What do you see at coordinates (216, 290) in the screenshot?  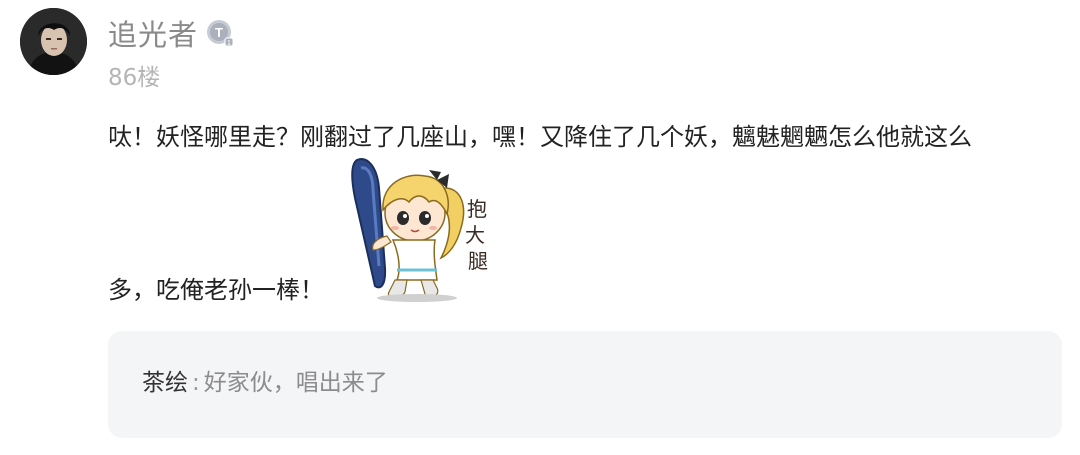 I see `post-content-line2: 多，吃俺老孙一棒！` at bounding box center [216, 290].